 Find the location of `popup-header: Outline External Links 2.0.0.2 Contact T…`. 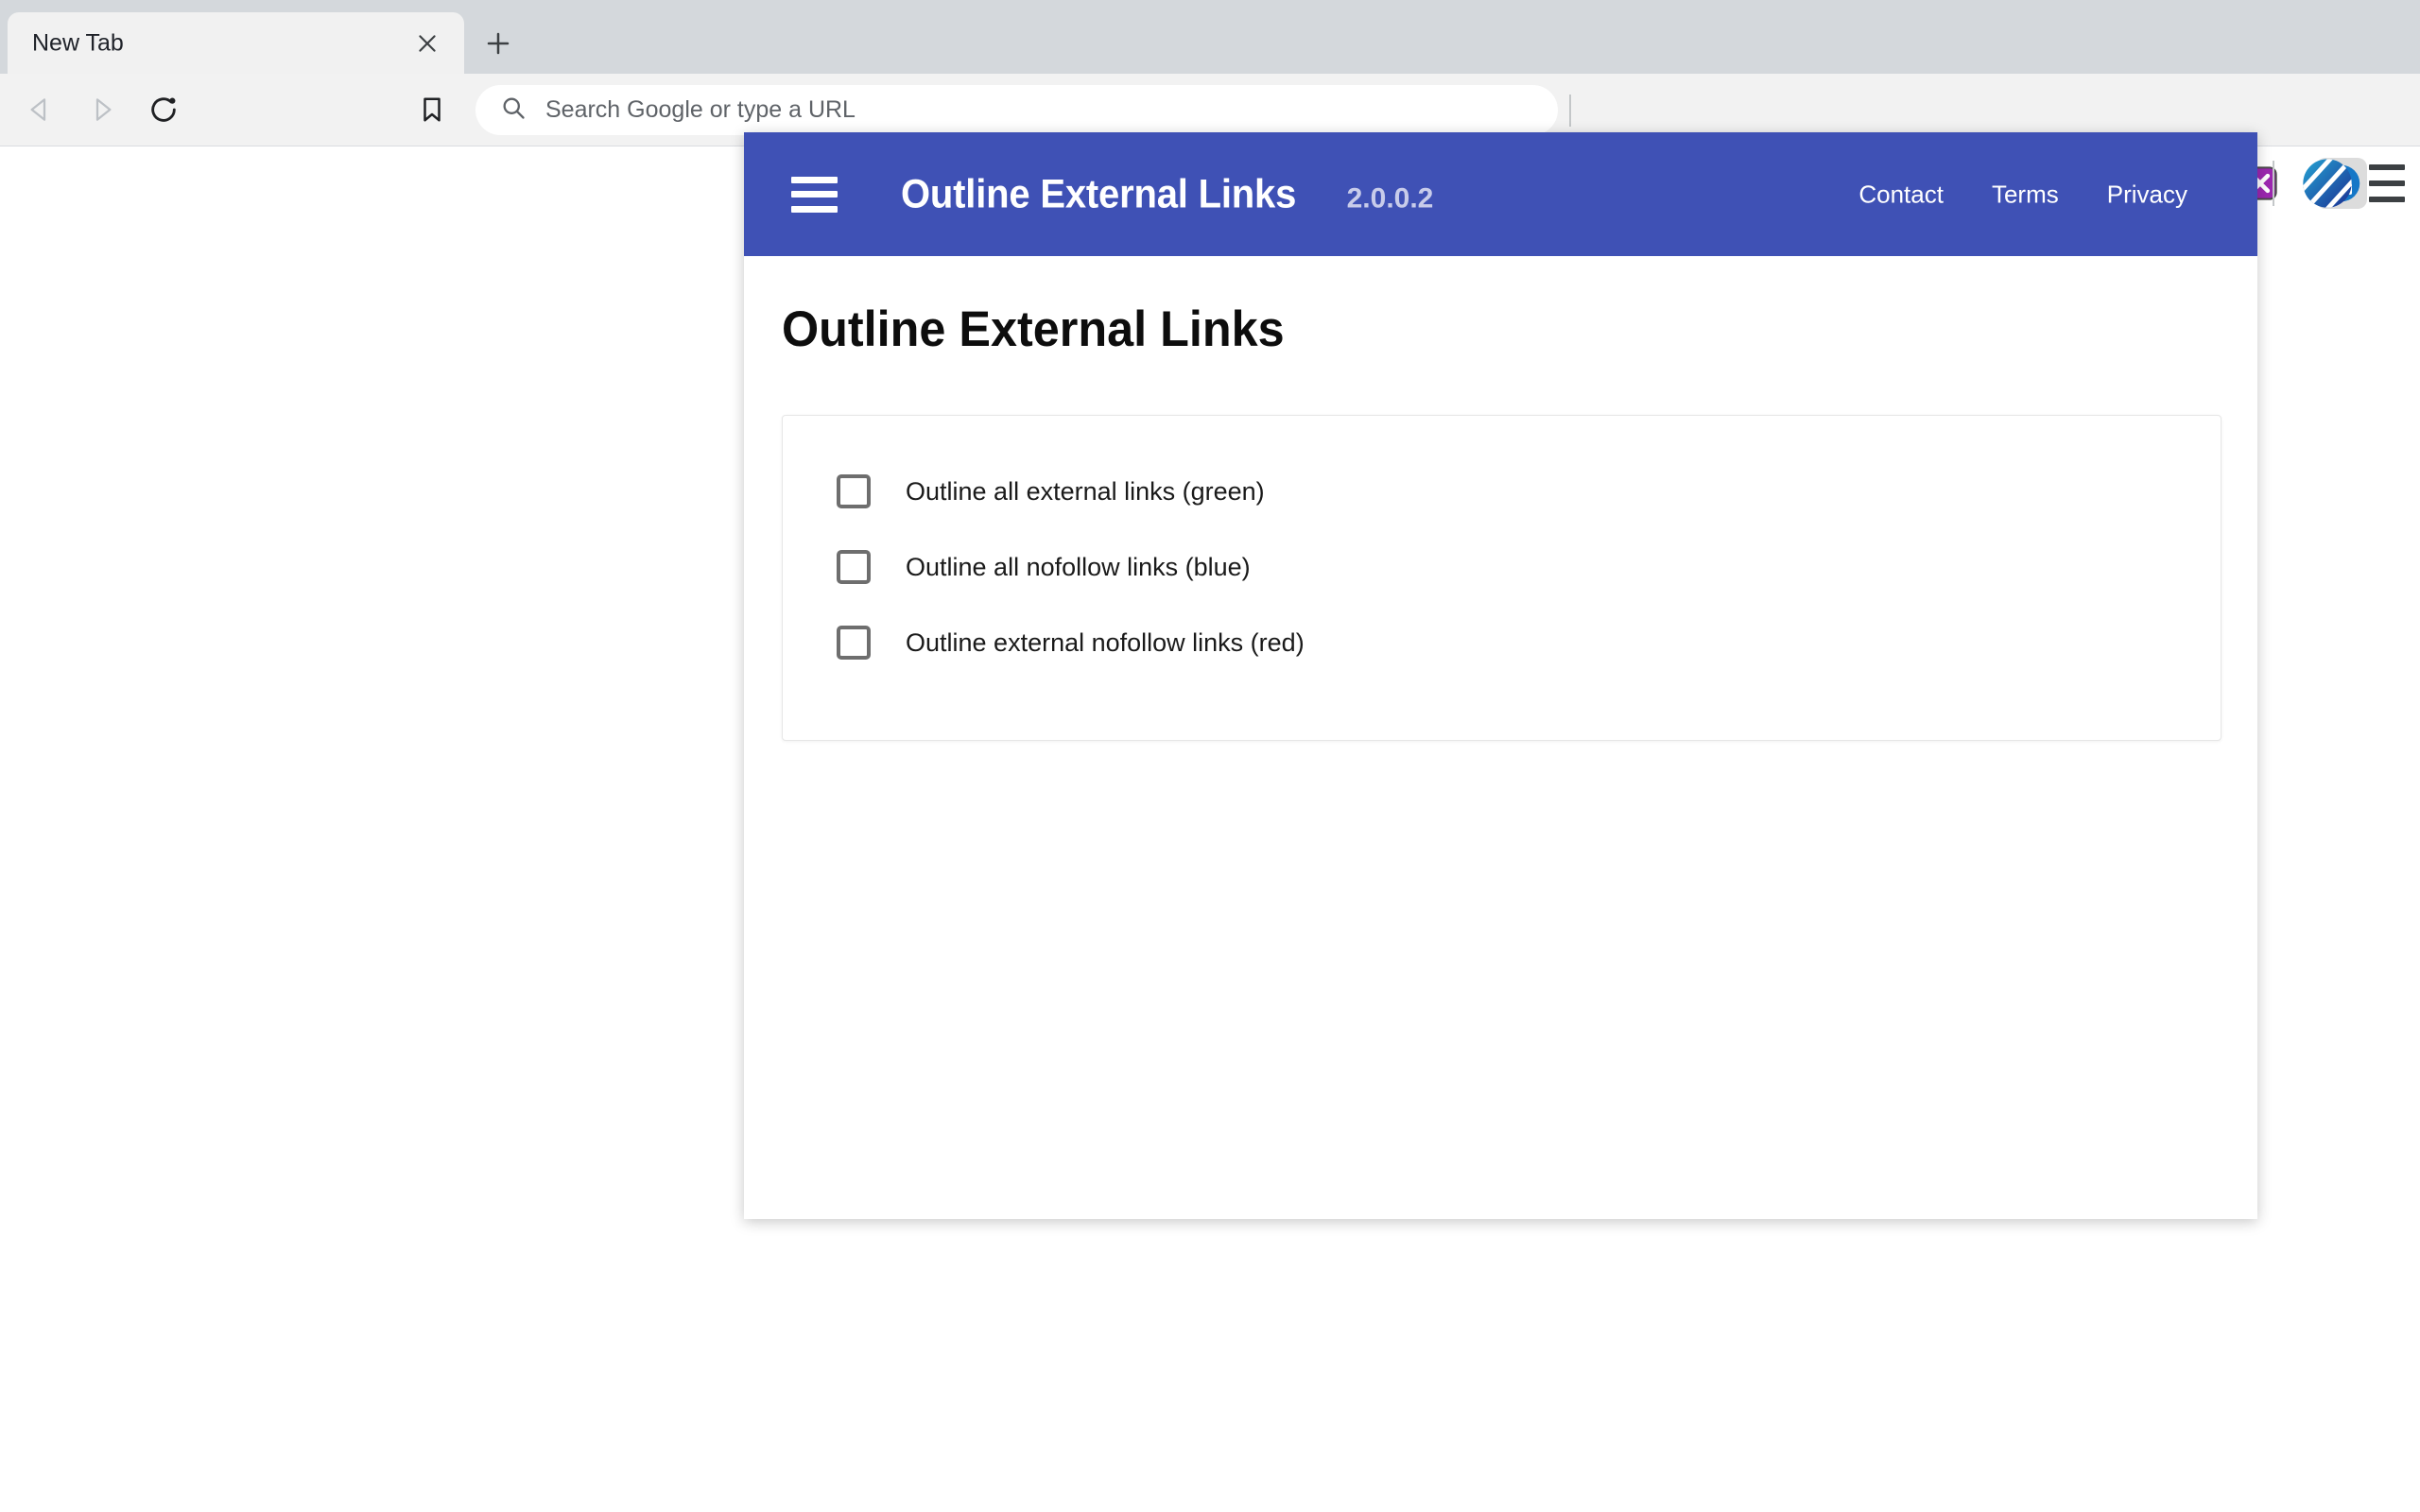

popup-header: Outline External Links 2.0.0.2 Contact T… is located at coordinates (1501, 194).